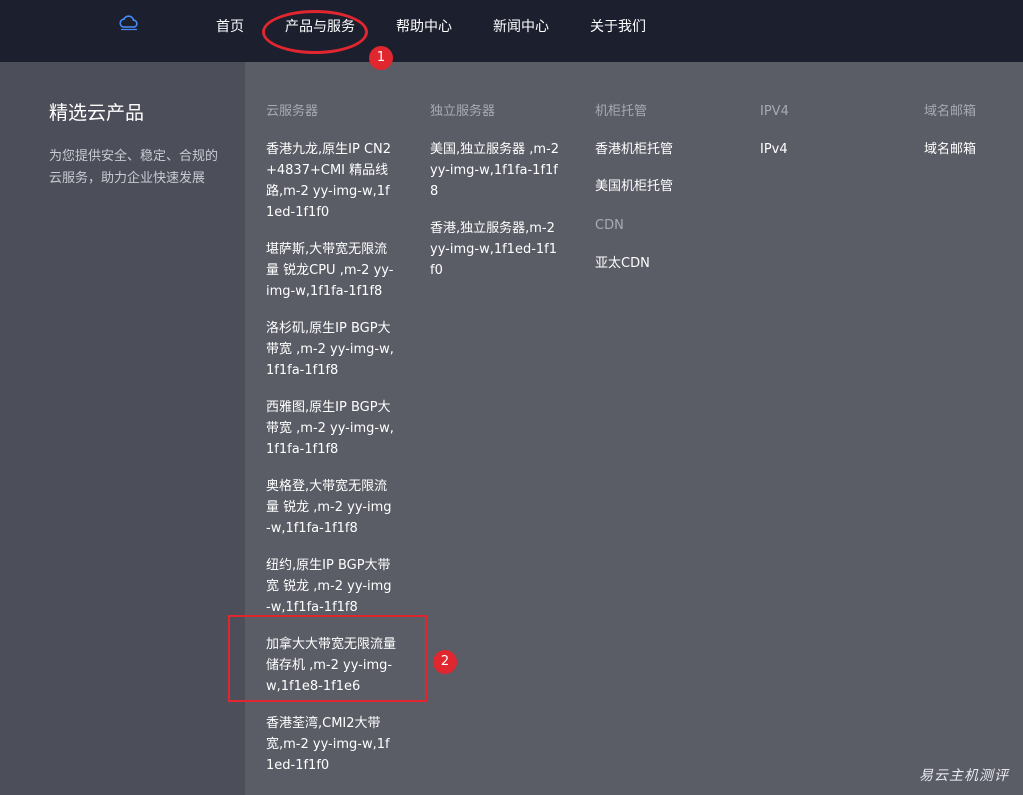 This screenshot has height=795, width=1023. What do you see at coordinates (445, 662) in the screenshot?
I see `annotation-badge-2: 2` at bounding box center [445, 662].